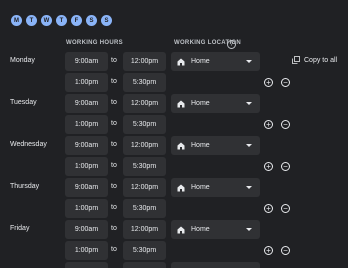  I want to click on weekday-toggle-sun: S, so click(106, 20).